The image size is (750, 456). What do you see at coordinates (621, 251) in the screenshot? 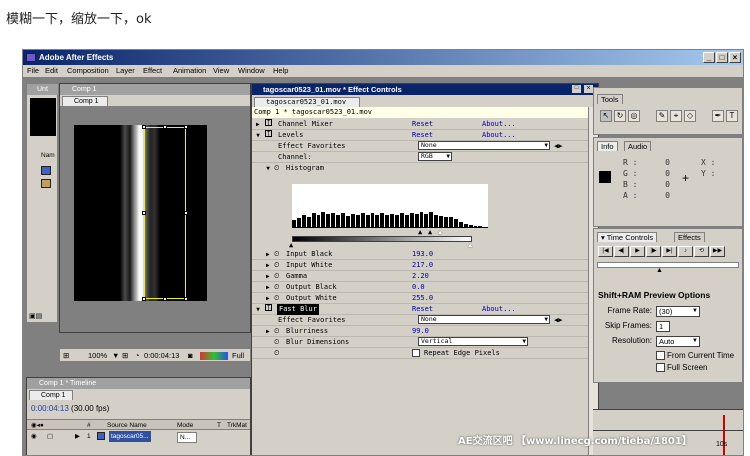
I see `previous-frame-button: ◀|` at bounding box center [621, 251].